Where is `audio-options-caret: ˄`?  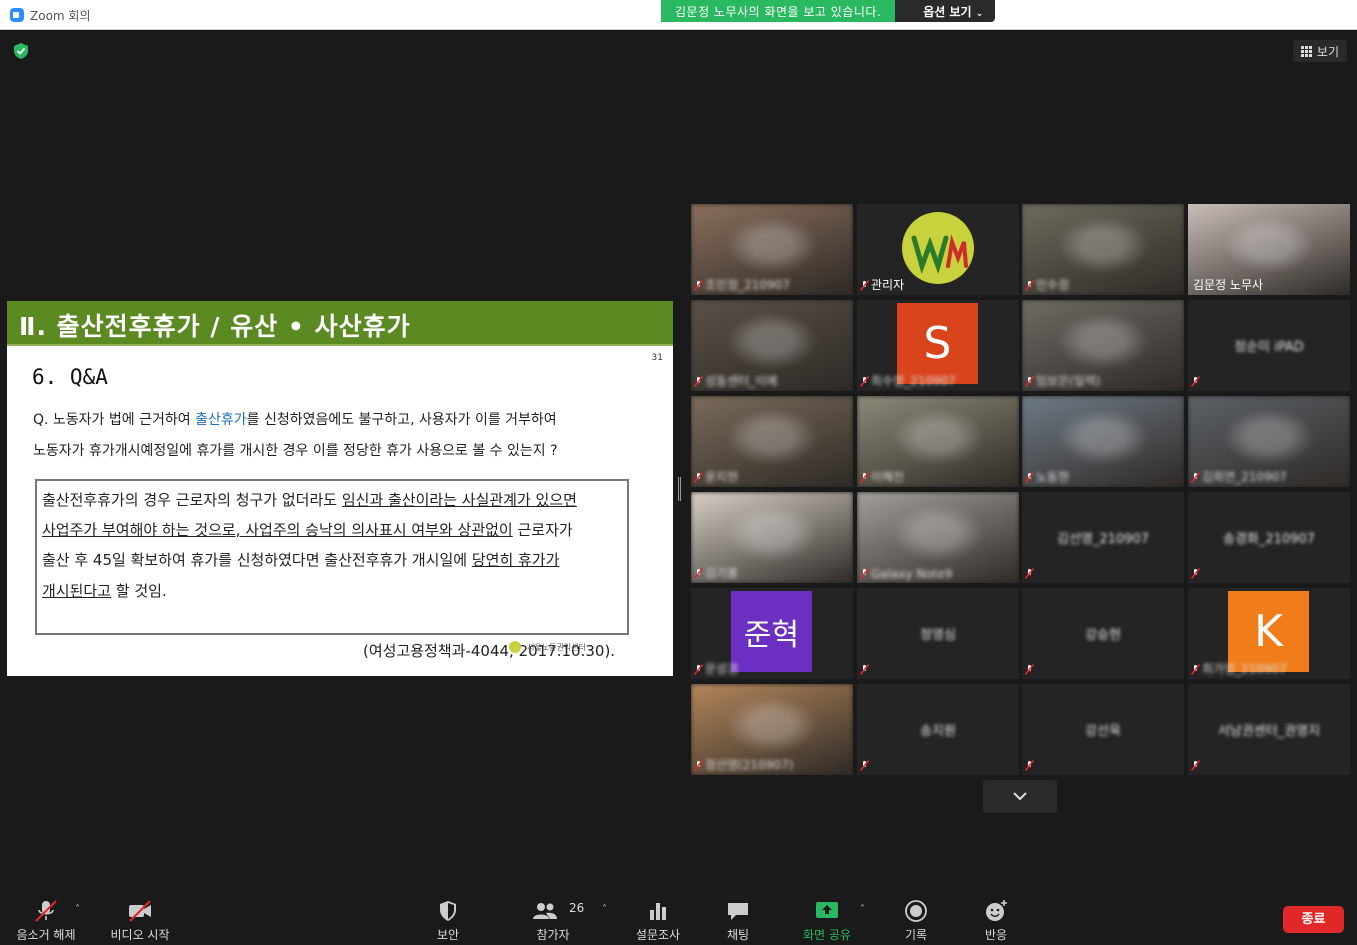
audio-options-caret: ˄ is located at coordinates (77, 909).